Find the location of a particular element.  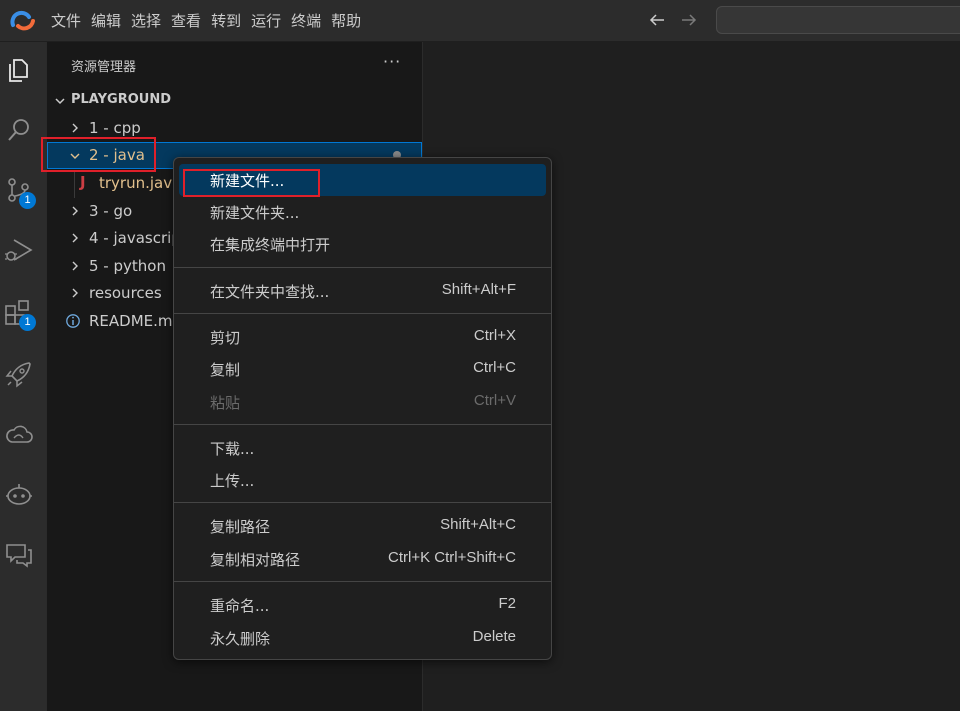

tree-item-label: tryrun.java is located at coordinates (140, 183).